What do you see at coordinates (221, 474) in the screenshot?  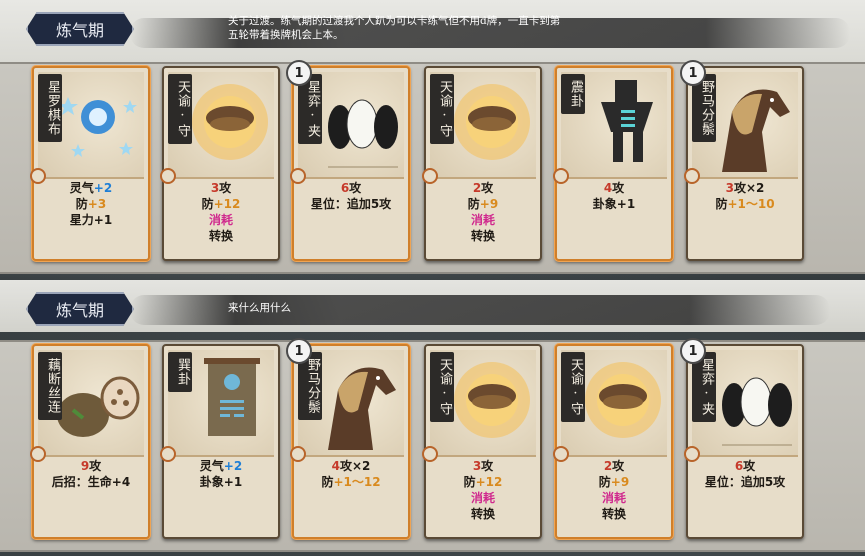 I see `card-description: 灵气+2 卦象+1` at bounding box center [221, 474].